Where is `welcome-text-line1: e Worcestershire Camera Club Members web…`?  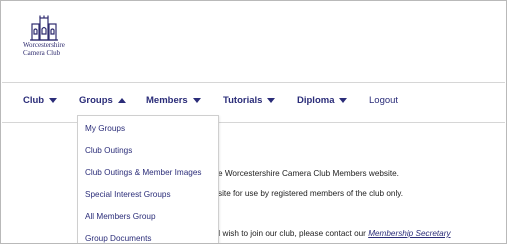
welcome-text-line1: e Worcestershire Camera Club Members web… is located at coordinates (308, 173).